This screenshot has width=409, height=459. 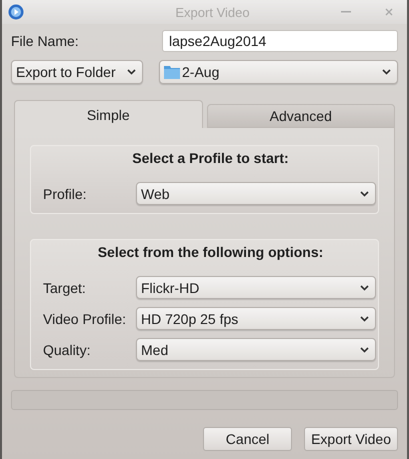 I want to click on option-dropdown: Web, so click(x=256, y=193).